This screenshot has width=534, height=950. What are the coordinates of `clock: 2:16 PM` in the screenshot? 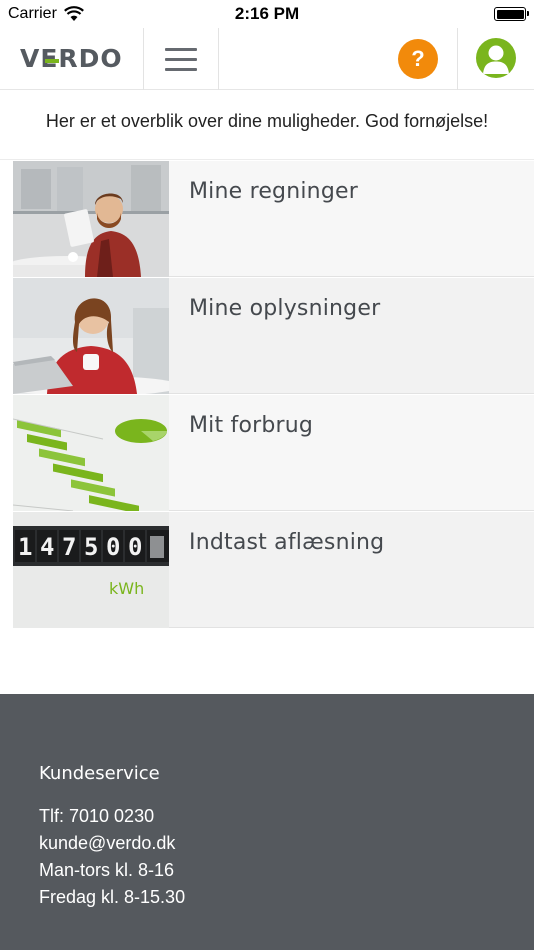 It's located at (267, 13).